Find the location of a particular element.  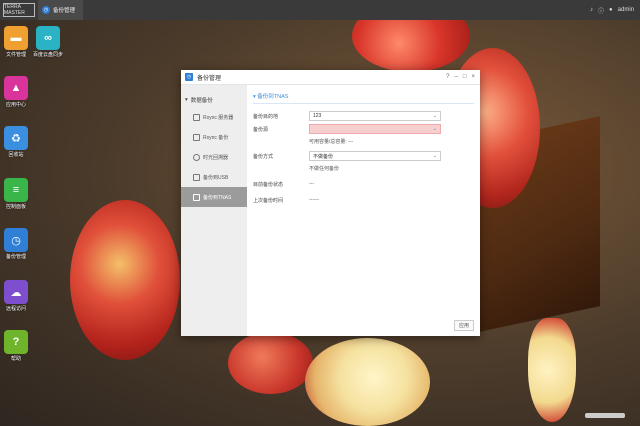

status-value: --- is located at coordinates (311, 184).